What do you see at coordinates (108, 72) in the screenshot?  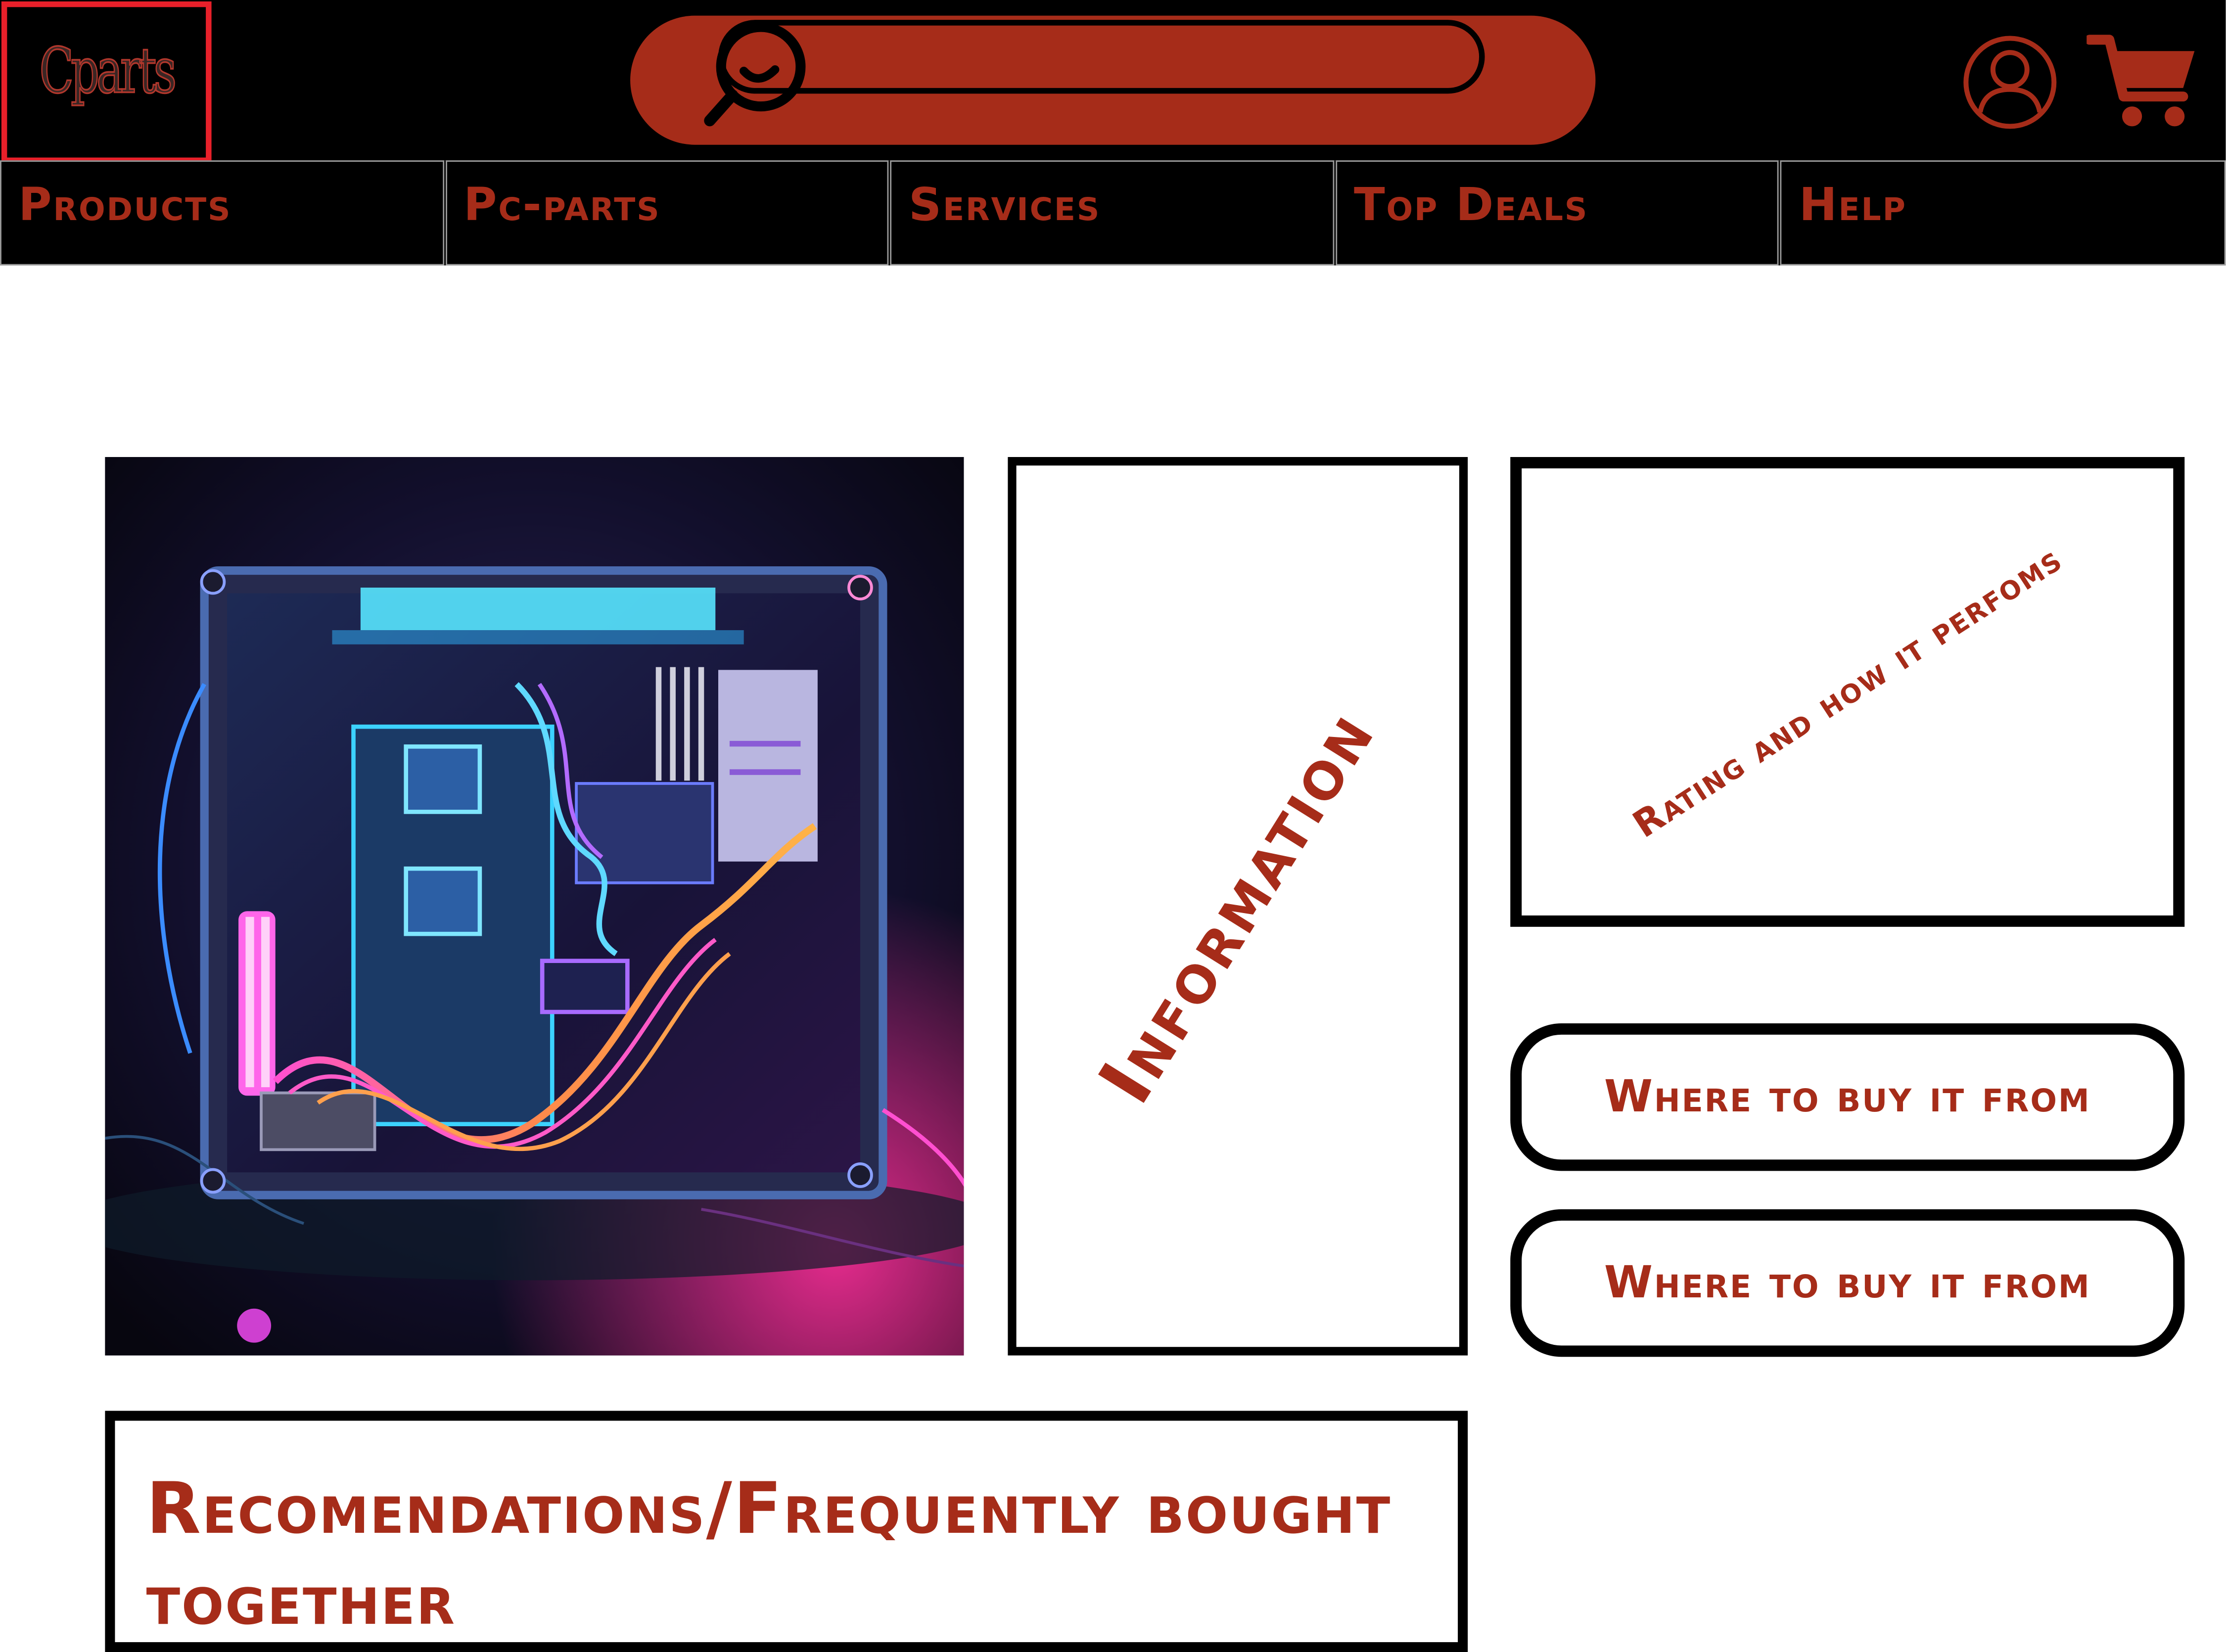 I see `logo-text: Cparts` at bounding box center [108, 72].